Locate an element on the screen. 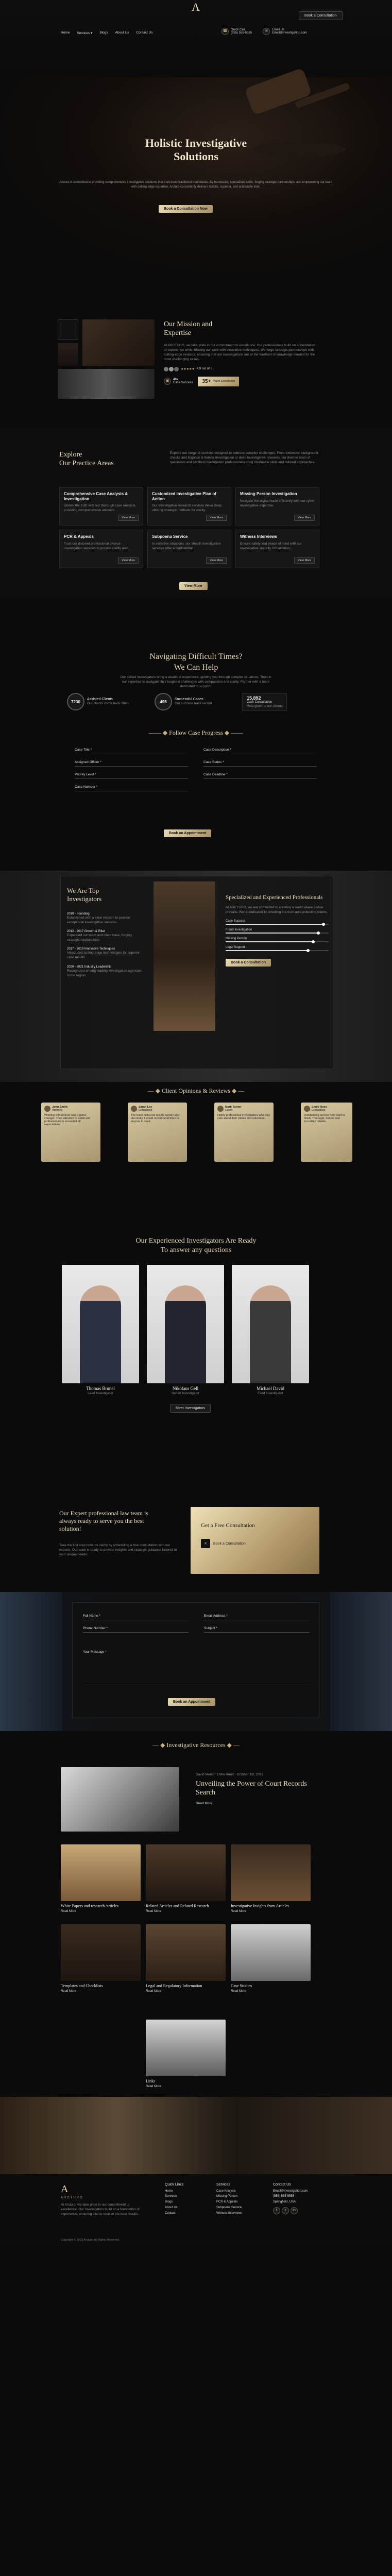 The width and height of the screenshot is (392, 2576). footer-link: Contact is located at coordinates (174, 2213).